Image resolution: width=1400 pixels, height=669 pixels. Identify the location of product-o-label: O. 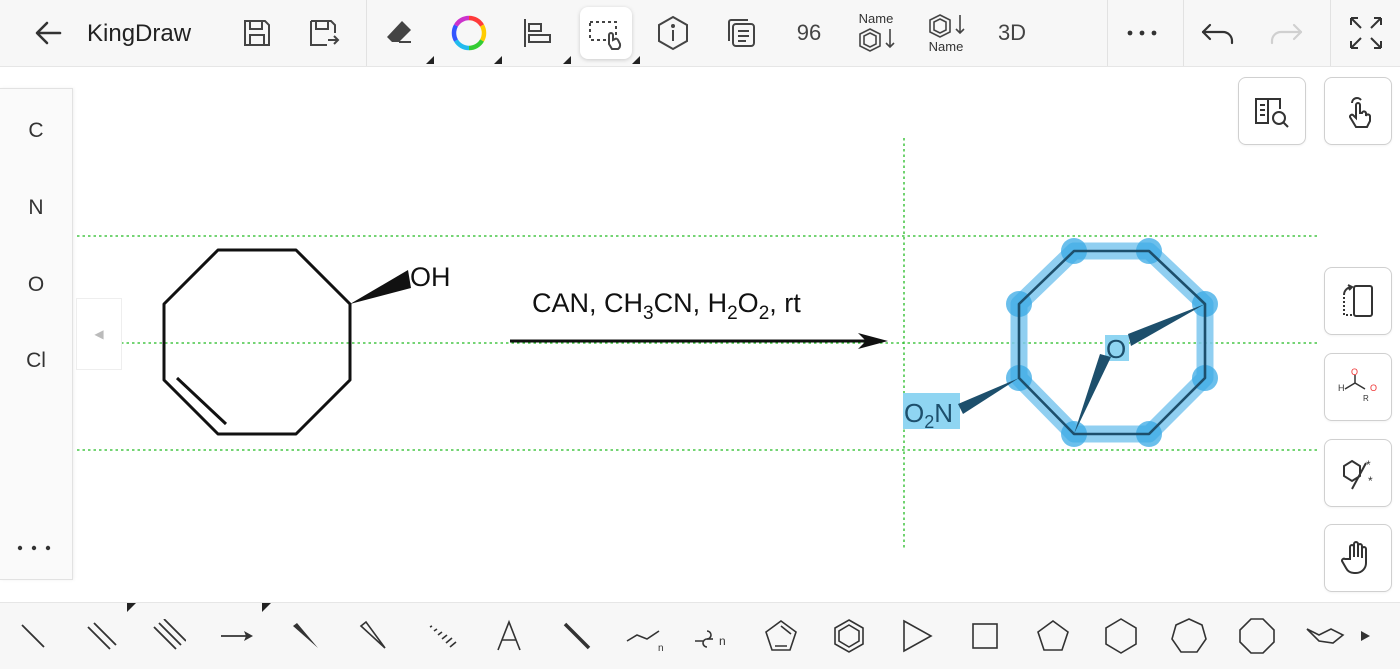
(1116, 349).